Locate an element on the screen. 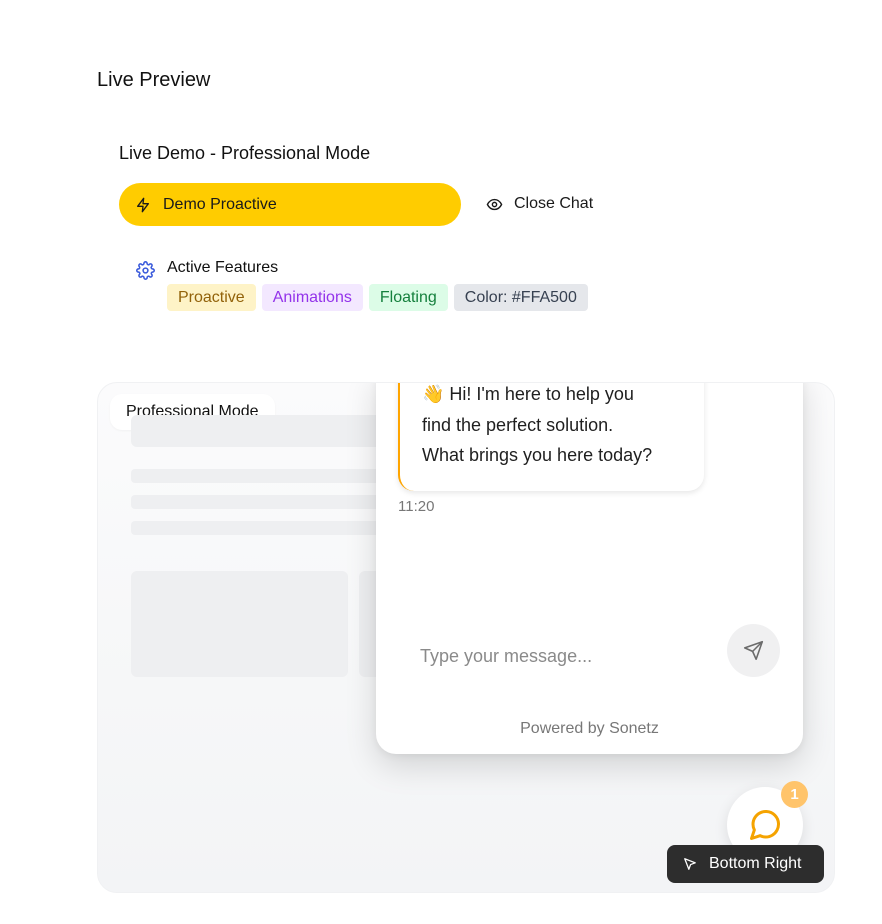 This screenshot has width=882, height=924. message-timestamp: 11:20 is located at coordinates (416, 506).